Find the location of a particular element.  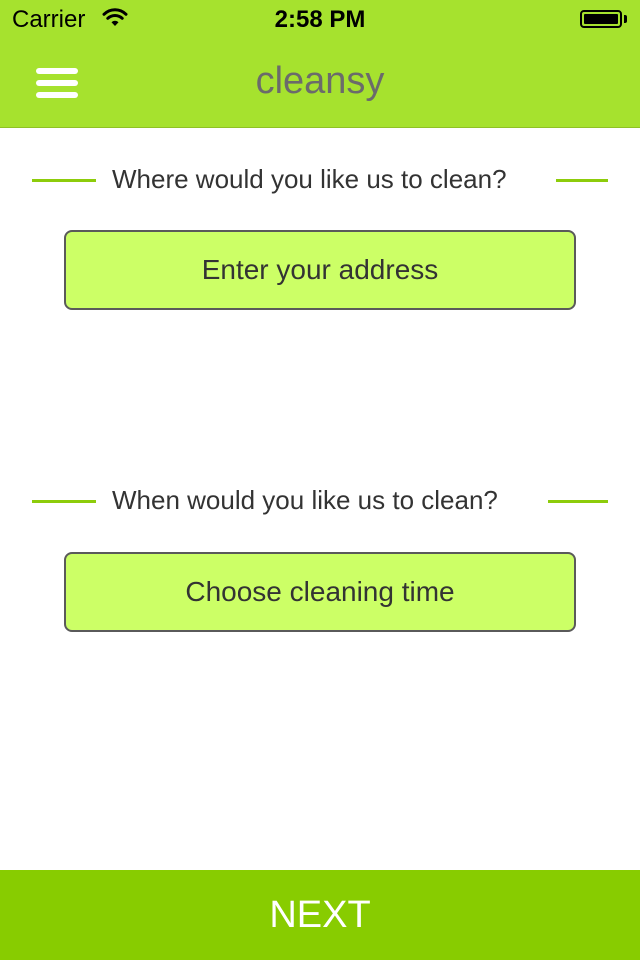

choose-time-button: Choose cleaning time is located at coordinates (320, 592).